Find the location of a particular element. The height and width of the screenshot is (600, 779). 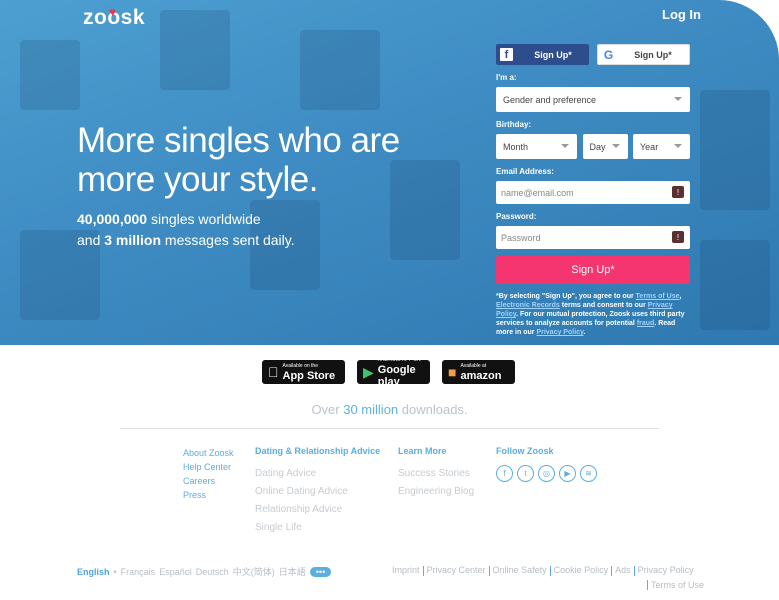

alert-icon: ! is located at coordinates (678, 192).